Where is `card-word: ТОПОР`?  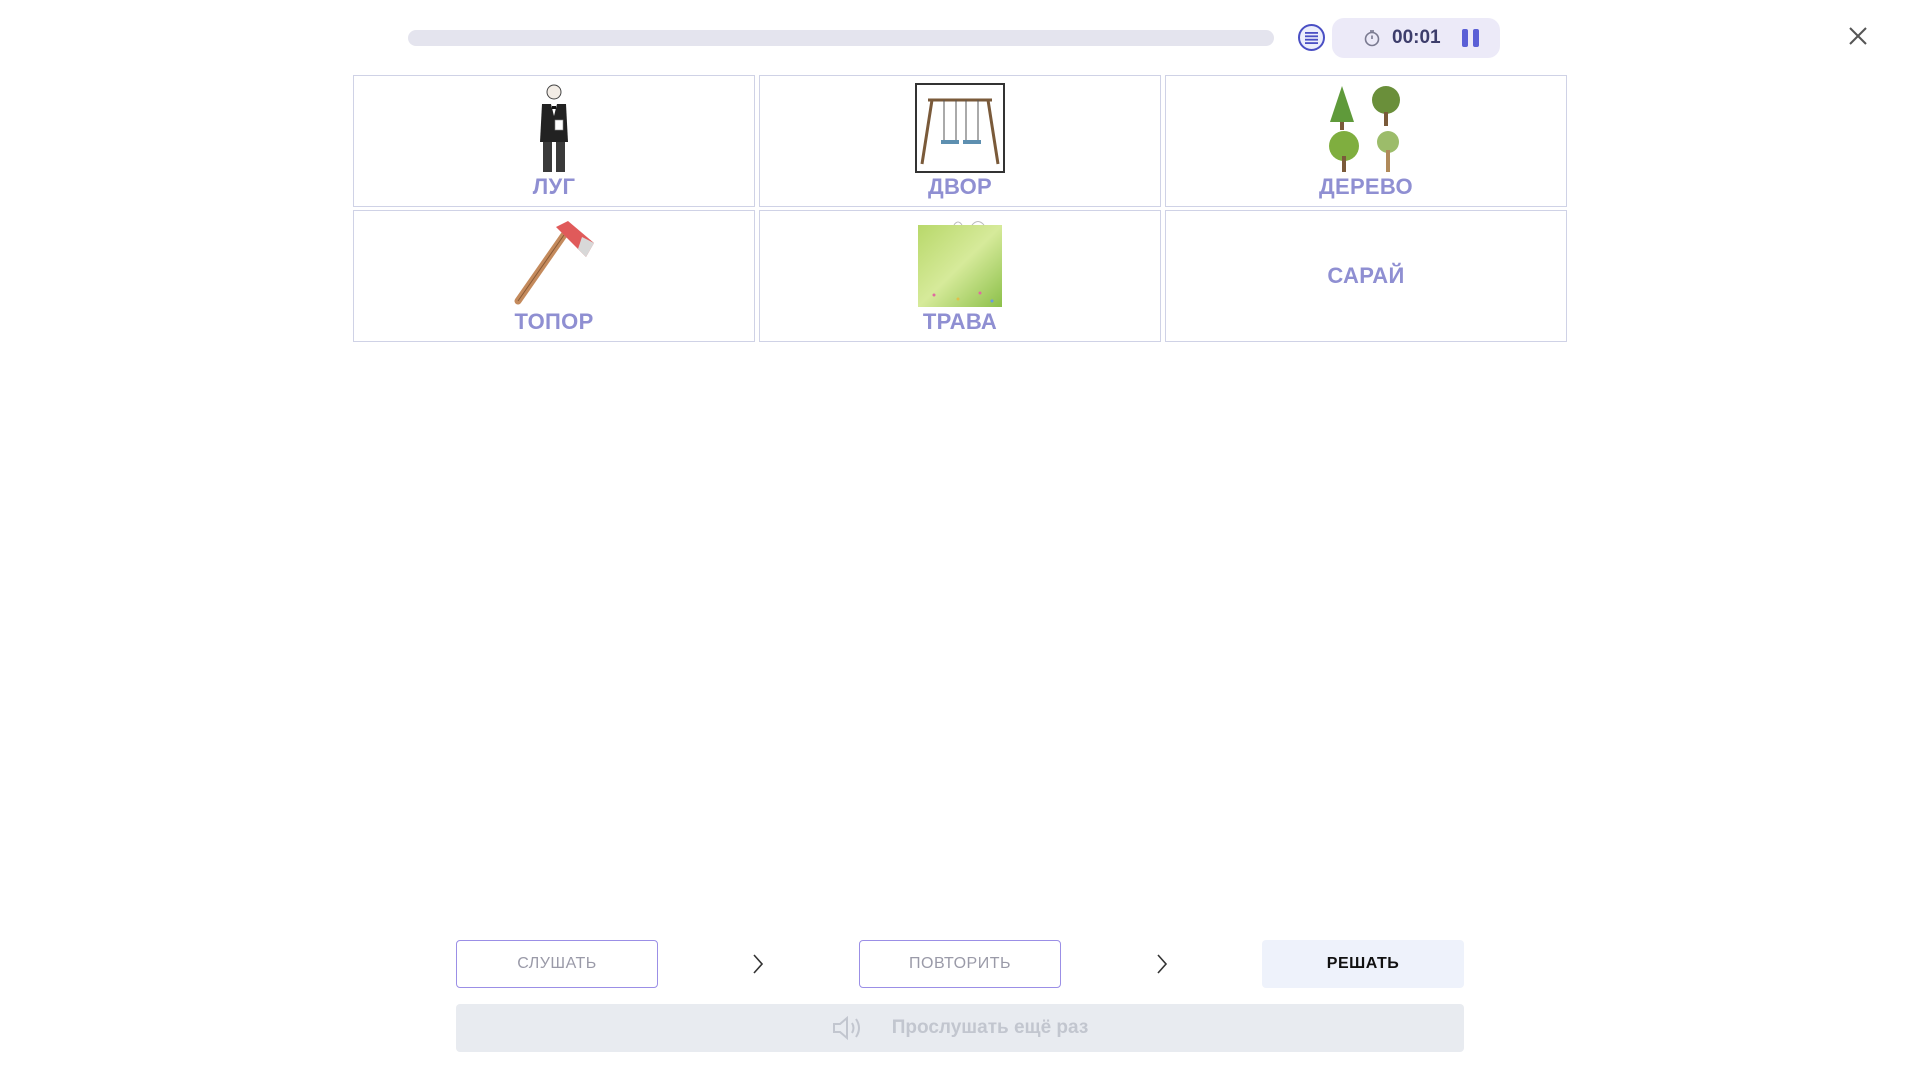 card-word: ТОПОР is located at coordinates (554, 321).